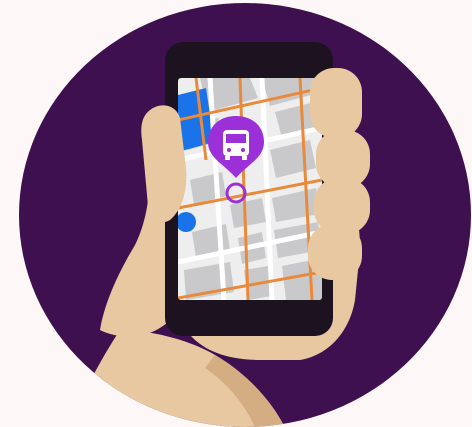 The width and height of the screenshot is (472, 427). Describe the element at coordinates (236, 145) in the screenshot. I see `bus-icon` at that location.